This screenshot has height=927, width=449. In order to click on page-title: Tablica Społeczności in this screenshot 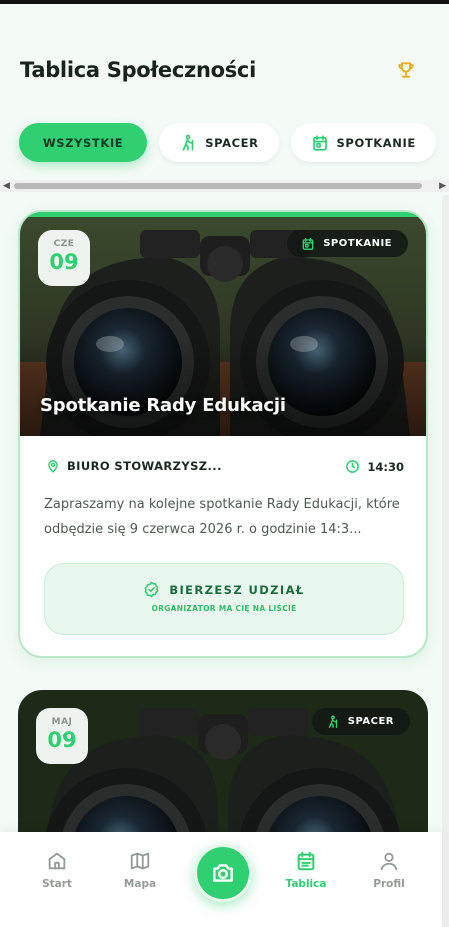, I will do `click(138, 70)`.